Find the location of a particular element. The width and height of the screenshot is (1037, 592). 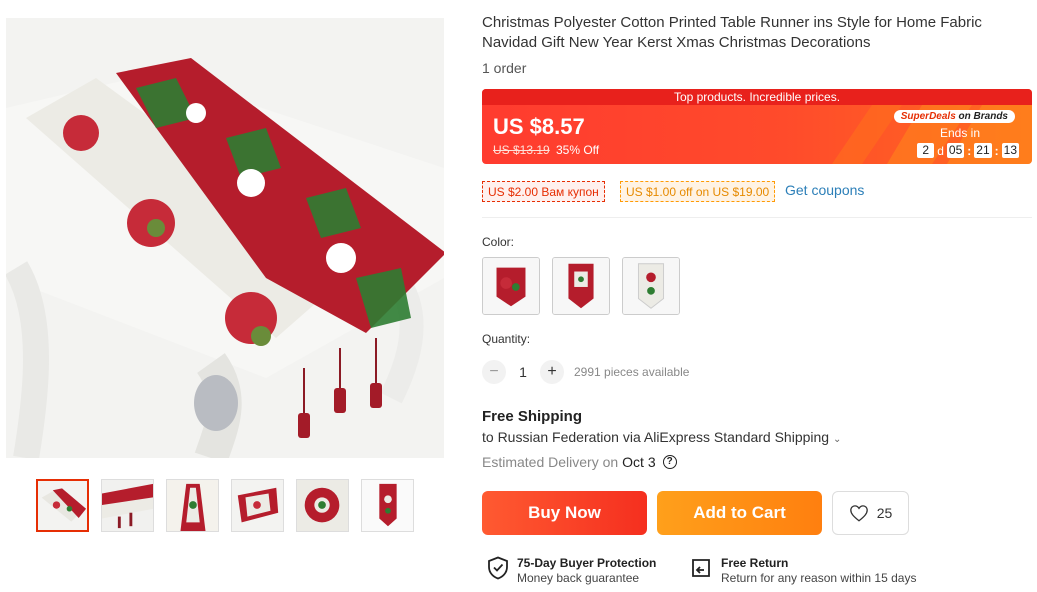

countdown-timer: 2 d 05 : 21 : 13 is located at coordinates (968, 150).